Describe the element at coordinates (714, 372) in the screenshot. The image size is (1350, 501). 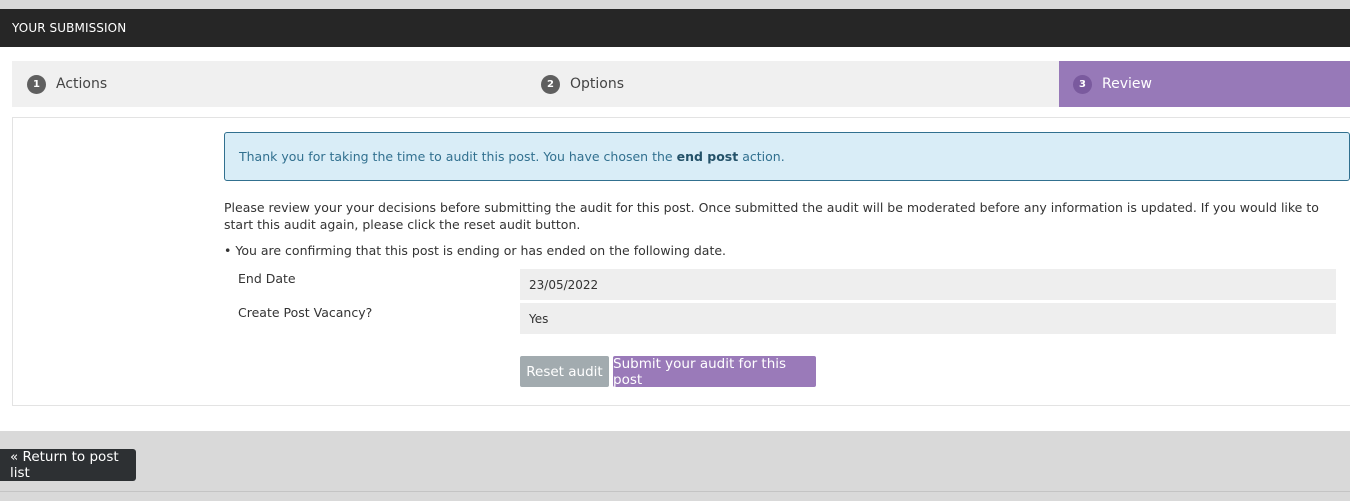
I see `submit-audit-button: Submit your audit for this post` at that location.